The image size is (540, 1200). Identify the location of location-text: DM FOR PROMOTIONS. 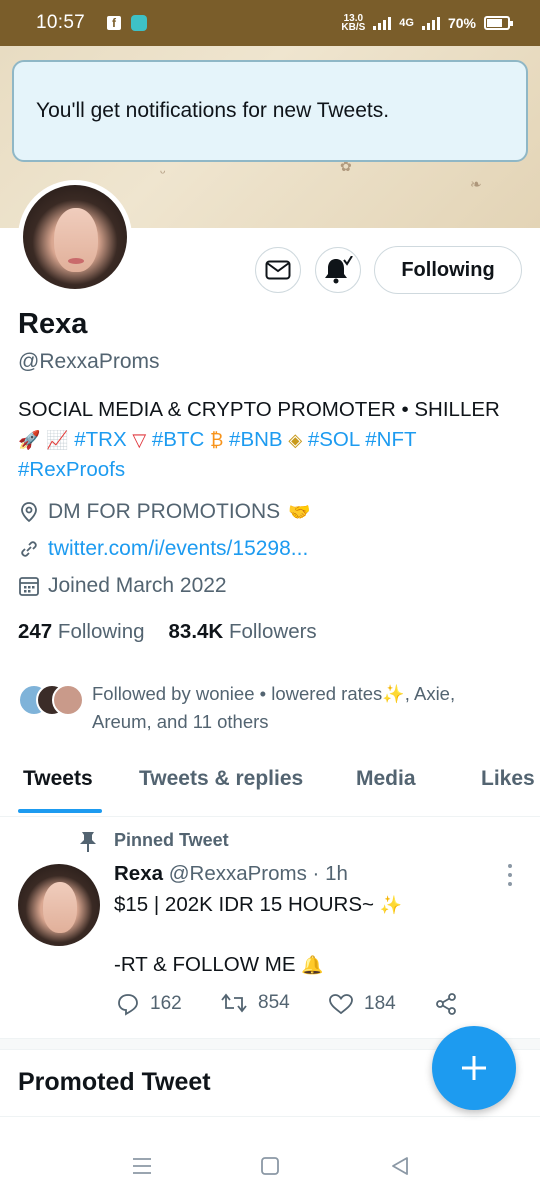
(164, 511).